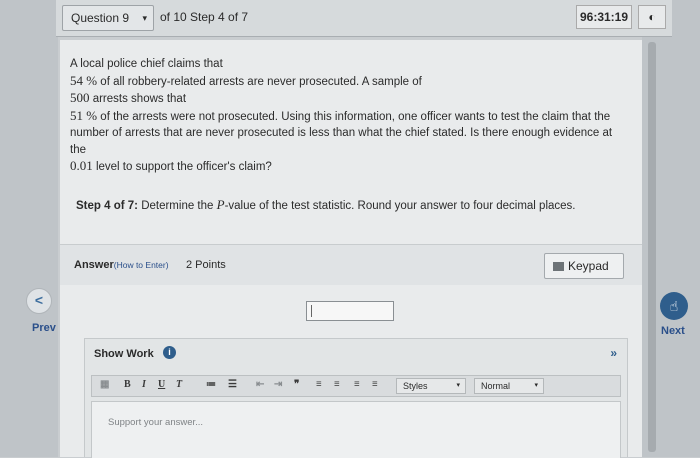 The height and width of the screenshot is (458, 700). I want to click on hand-pointer-icon: ☝, so click(674, 306).